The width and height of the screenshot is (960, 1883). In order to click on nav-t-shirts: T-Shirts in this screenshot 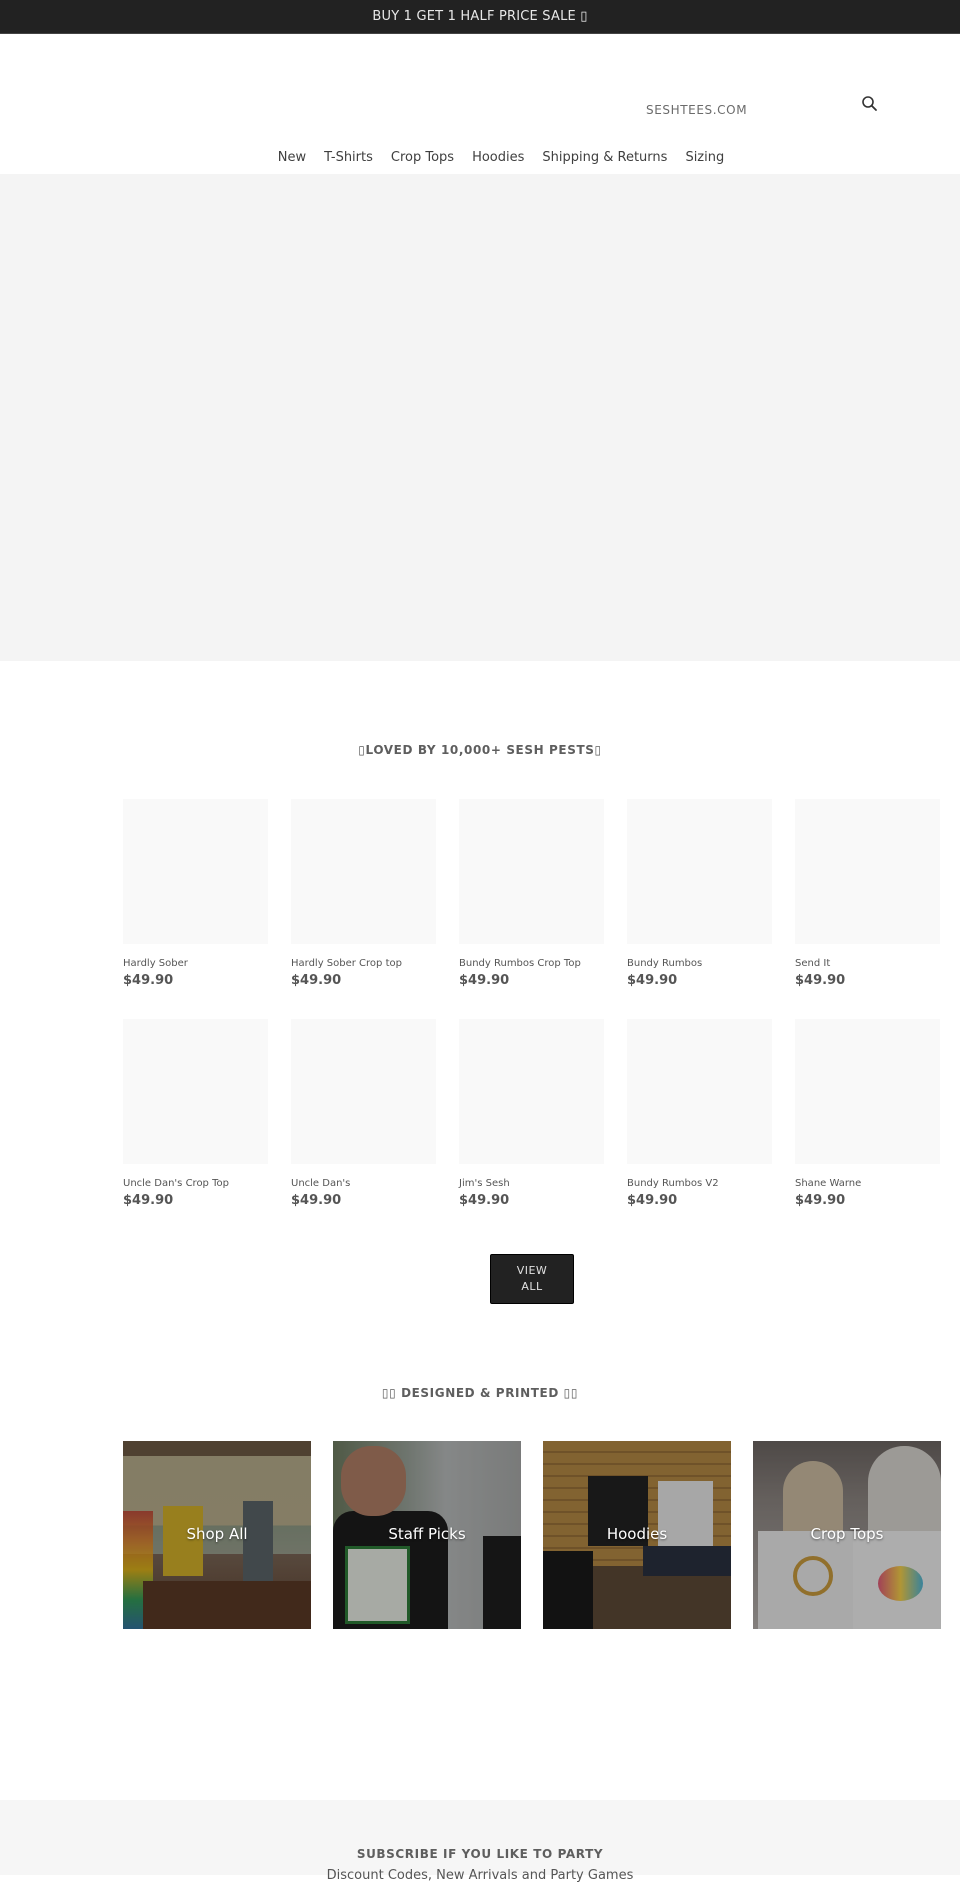, I will do `click(348, 157)`.